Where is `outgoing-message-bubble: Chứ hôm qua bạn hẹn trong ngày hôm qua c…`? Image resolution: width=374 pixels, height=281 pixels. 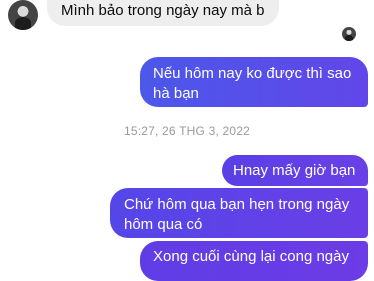
outgoing-message-bubble: Chứ hôm qua bạn hẹn trong ngày hôm qua c… is located at coordinates (239, 213).